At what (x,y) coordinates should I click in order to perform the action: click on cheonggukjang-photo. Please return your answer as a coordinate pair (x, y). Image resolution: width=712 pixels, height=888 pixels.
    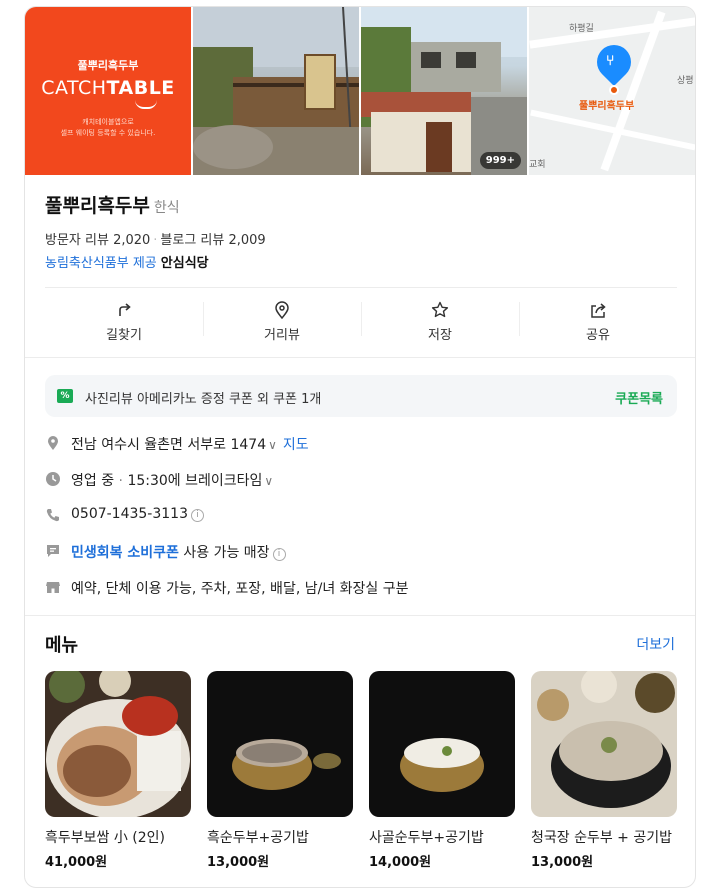
    Looking at the image, I should click on (604, 744).